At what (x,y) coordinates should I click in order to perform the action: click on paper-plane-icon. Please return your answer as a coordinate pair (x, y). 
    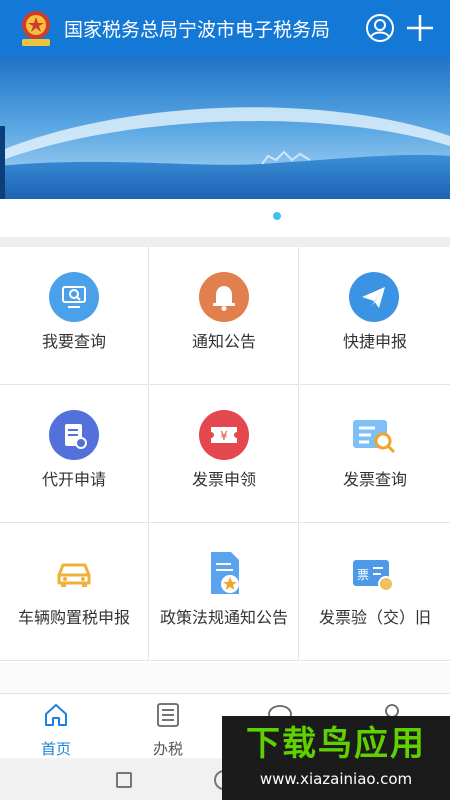
    Looking at the image, I should click on (374, 297).